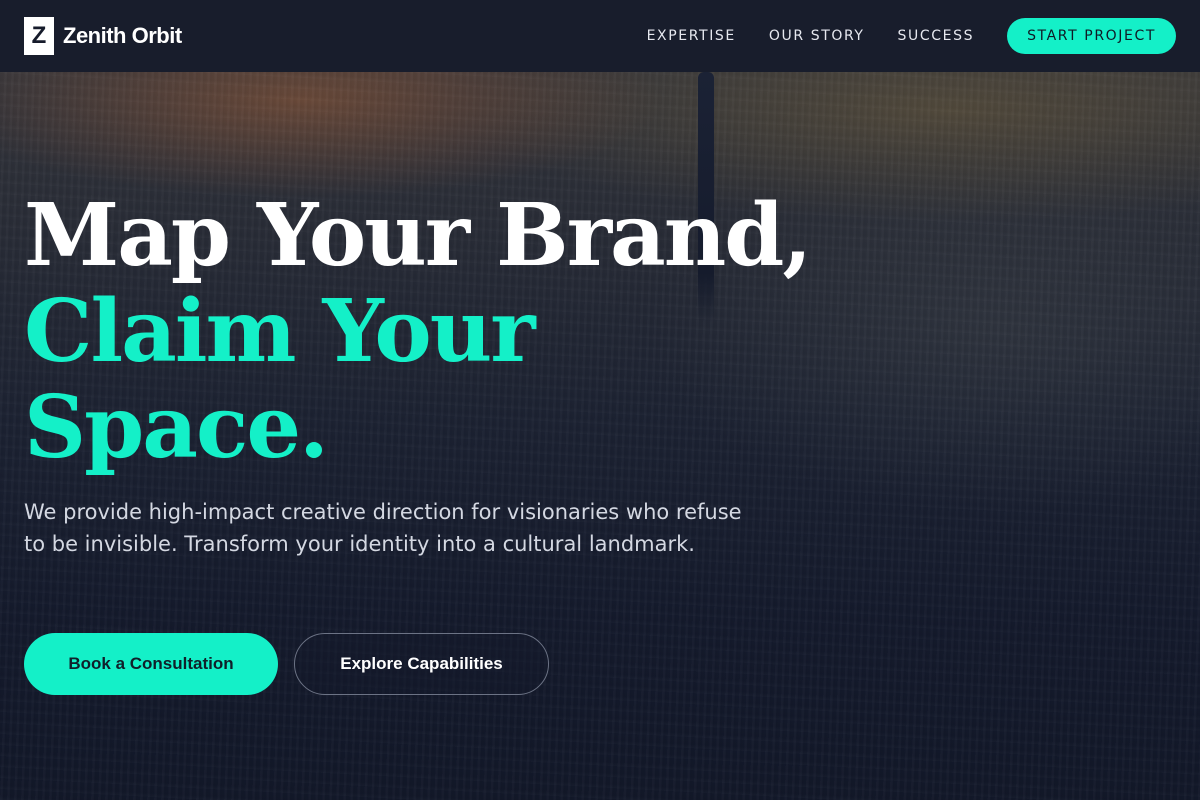 Image resolution: width=1200 pixels, height=800 pixels. I want to click on logo-mark-icon: Z, so click(39, 36).